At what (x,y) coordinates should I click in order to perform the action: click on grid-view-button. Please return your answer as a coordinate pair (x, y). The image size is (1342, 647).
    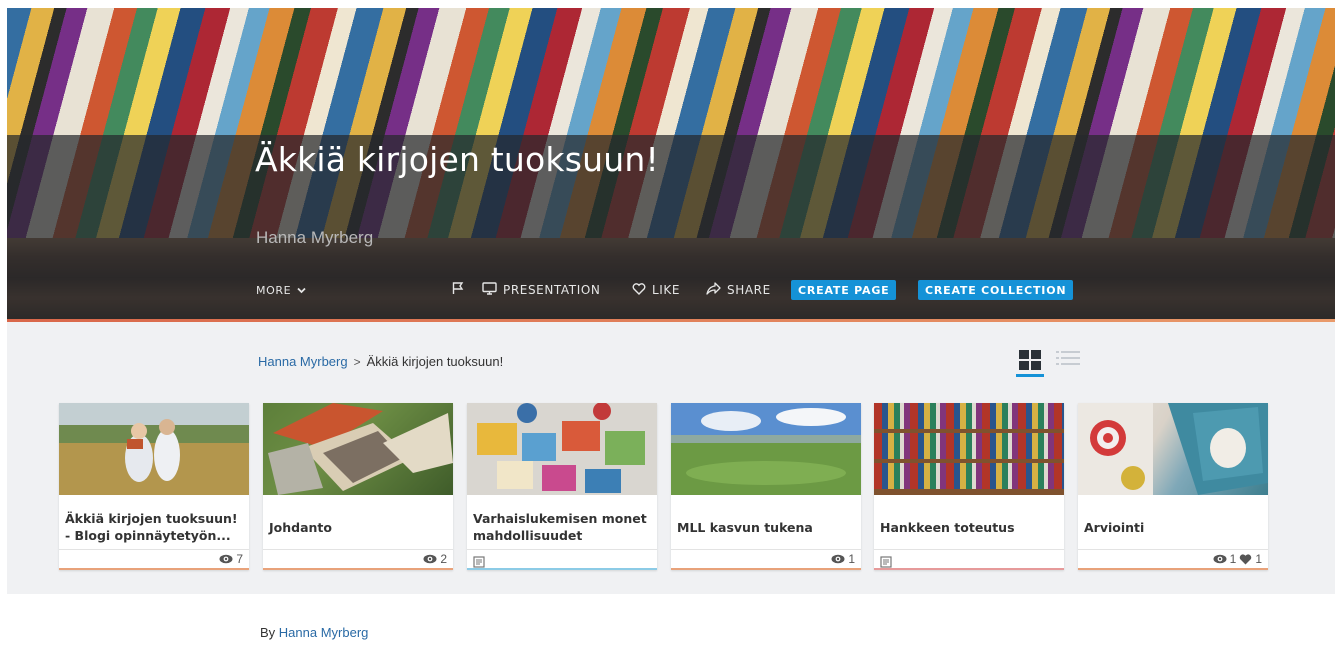
    Looking at the image, I should click on (1030, 363).